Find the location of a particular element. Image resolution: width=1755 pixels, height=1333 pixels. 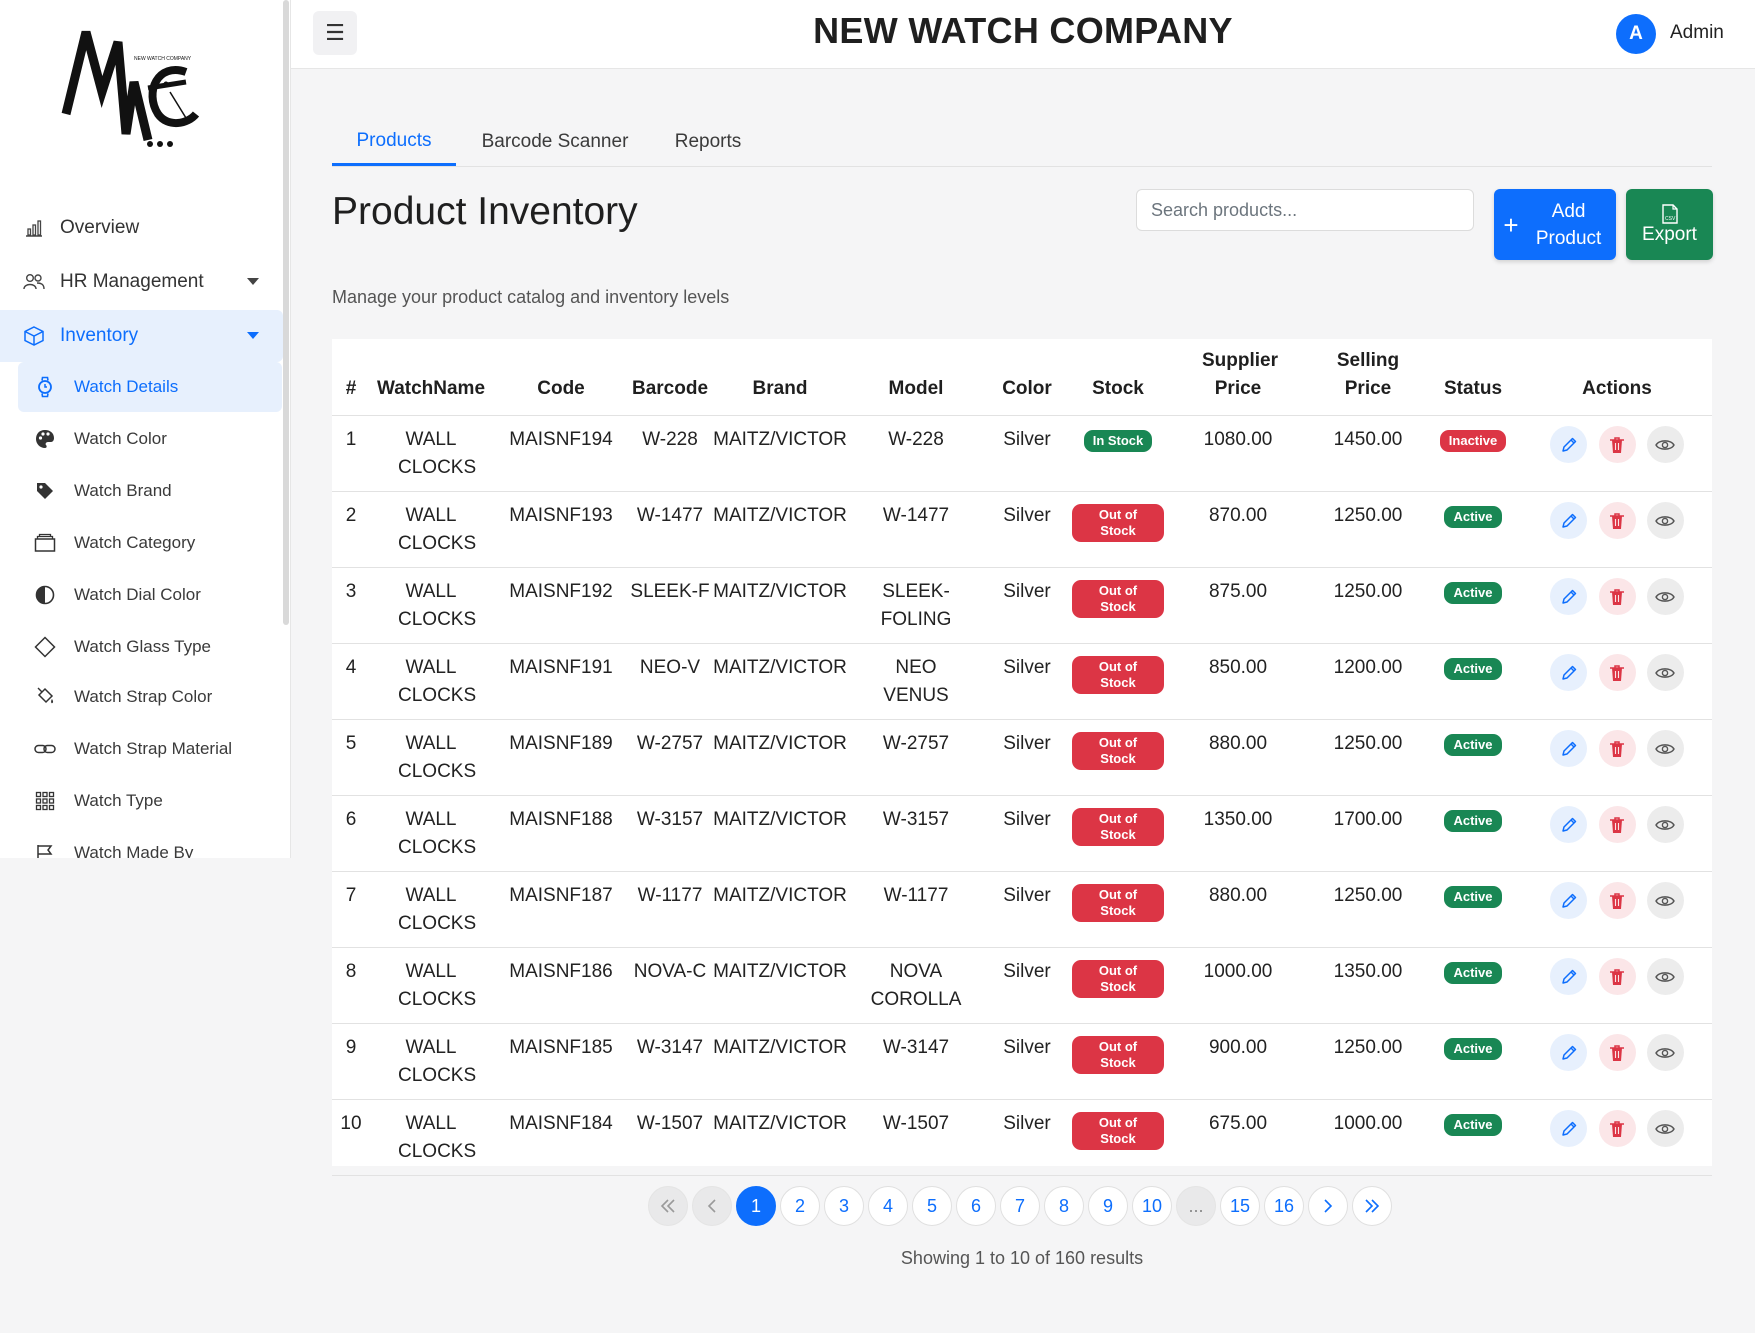

page-button: 4 is located at coordinates (888, 1206).